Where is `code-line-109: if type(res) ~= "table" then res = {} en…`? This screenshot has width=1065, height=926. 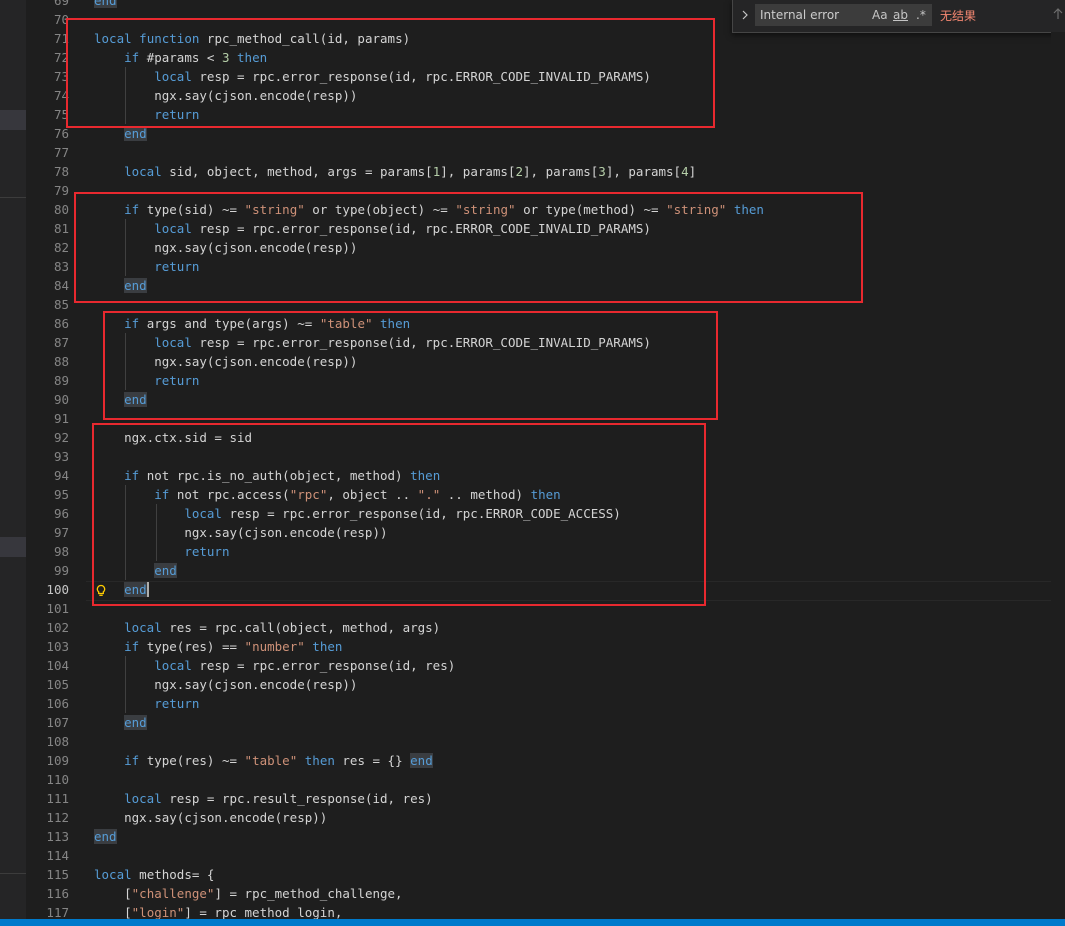
code-line-109: if type(res) ~= "table" then res = {} en… is located at coordinates (278, 760).